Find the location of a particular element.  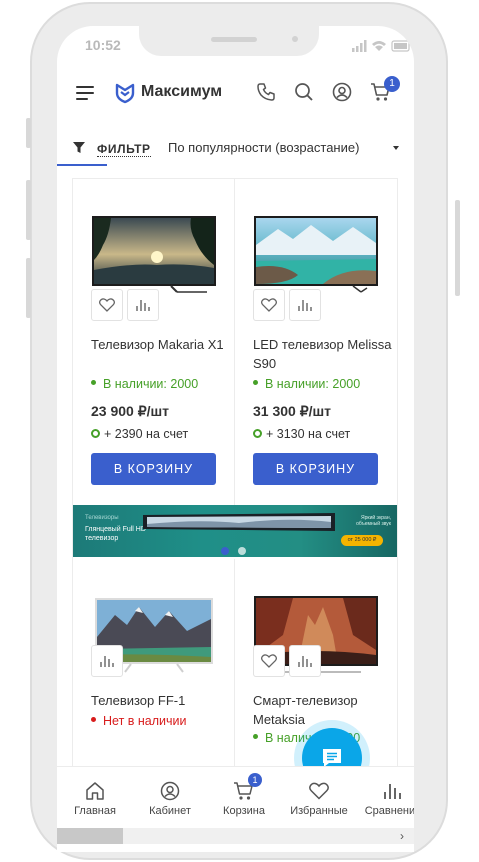

logo-icon is located at coordinates (125, 93).